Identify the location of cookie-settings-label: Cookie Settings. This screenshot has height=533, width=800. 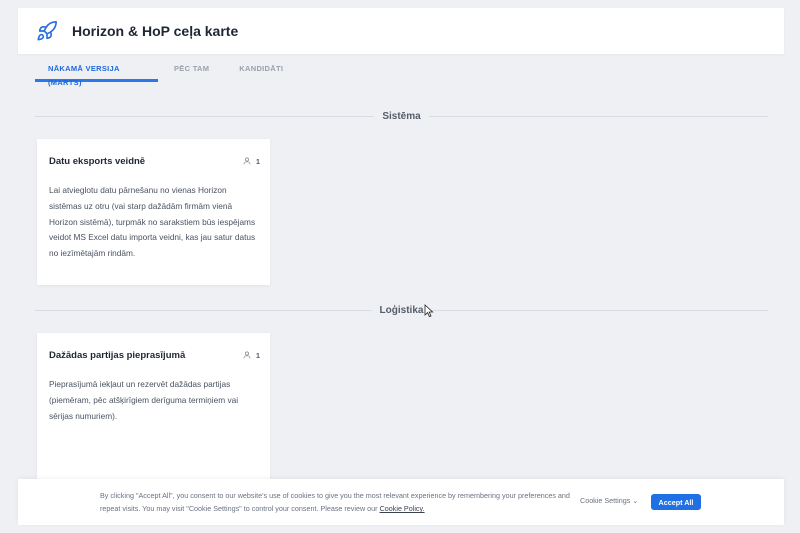
(605, 500).